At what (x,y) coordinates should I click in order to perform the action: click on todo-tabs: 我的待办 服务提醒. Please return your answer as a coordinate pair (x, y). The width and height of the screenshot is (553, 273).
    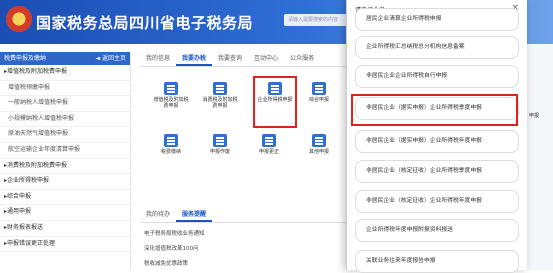
    Looking at the image, I should click on (245, 215).